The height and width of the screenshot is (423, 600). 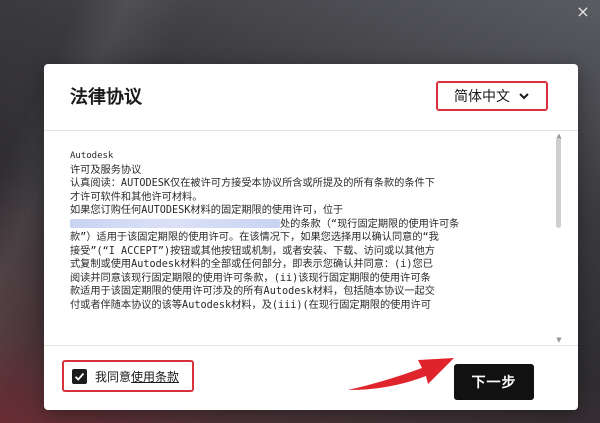 I want to click on agreement-line: 款适用于该固定期限的使用许可涉及的所有Autodesk材料，包括随本协议一起交, so click(x=252, y=291).